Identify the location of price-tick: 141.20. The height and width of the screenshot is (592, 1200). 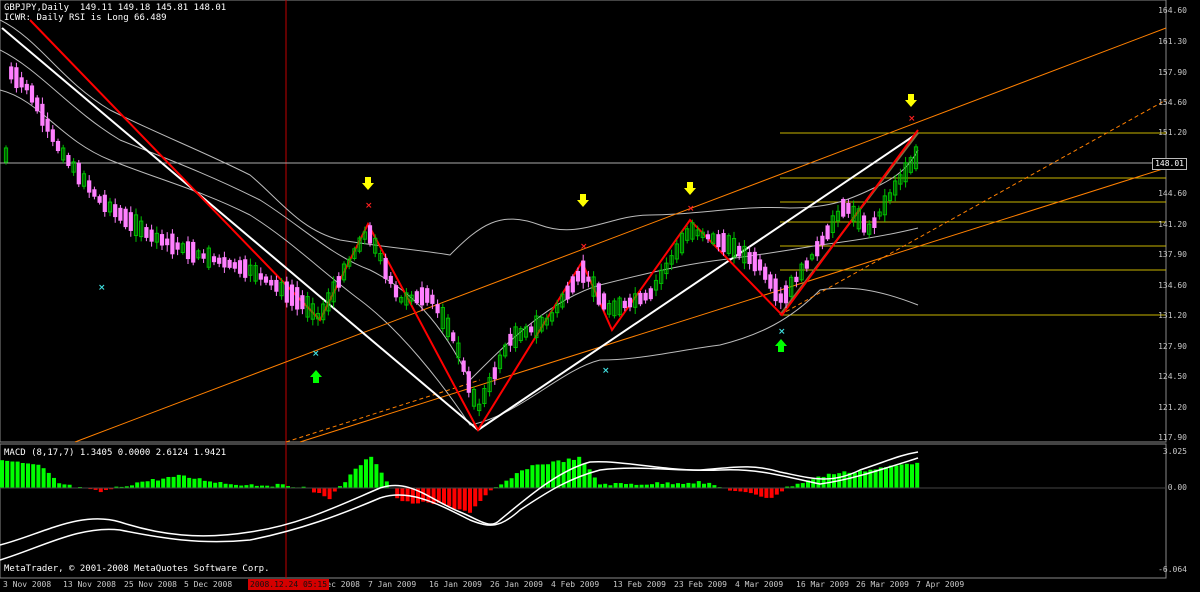
(1172, 224).